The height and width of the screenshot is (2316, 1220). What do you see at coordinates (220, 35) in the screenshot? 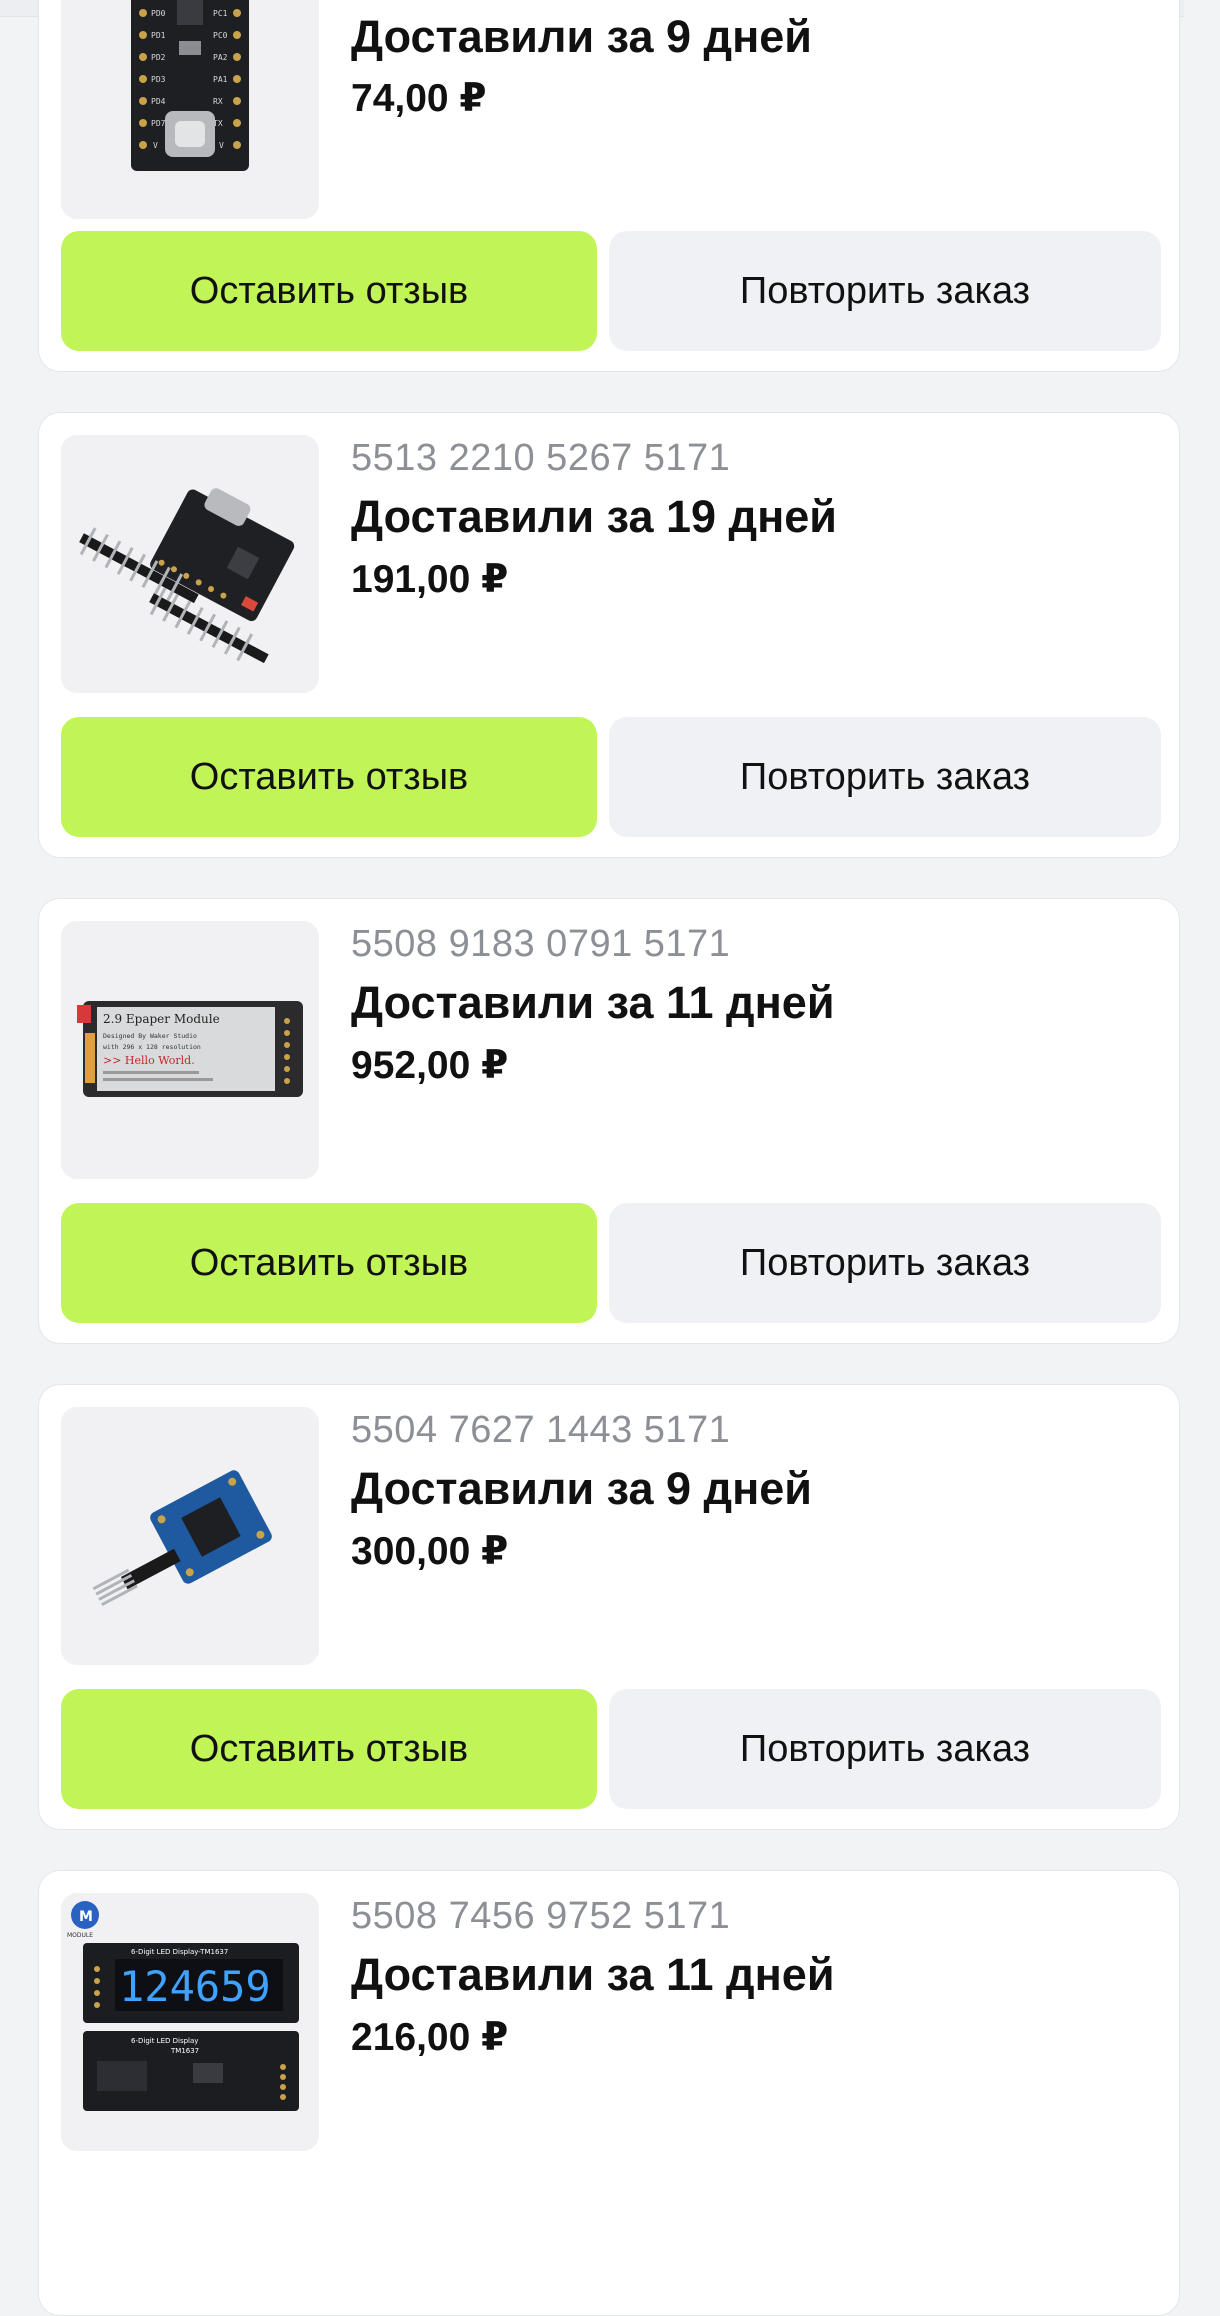
I see `svg-text: PC0` at bounding box center [220, 35].